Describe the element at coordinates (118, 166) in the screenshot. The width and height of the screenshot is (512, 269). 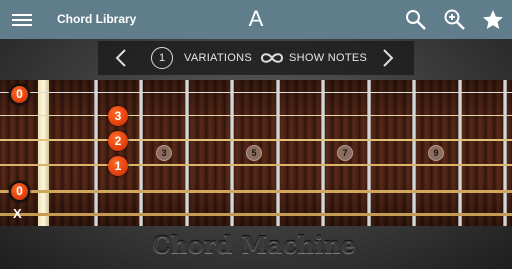
I see `finger-dot: 1` at that location.